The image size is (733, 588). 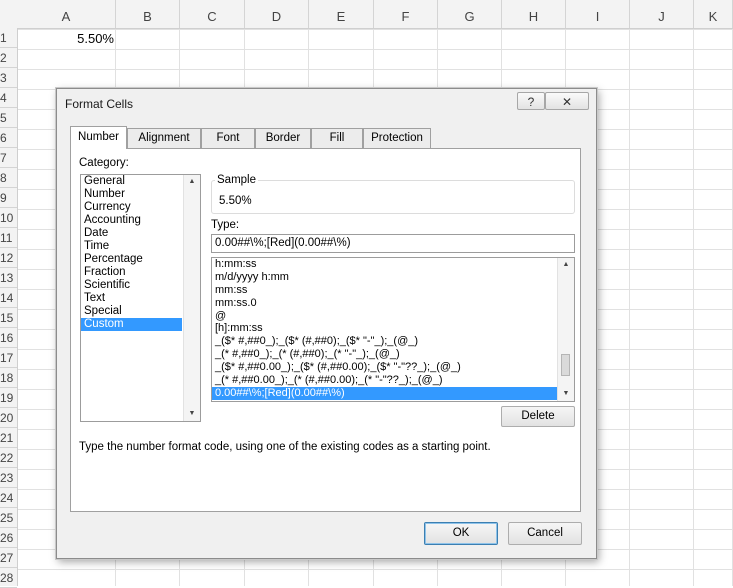 What do you see at coordinates (8, 158) in the screenshot?
I see `row-header-7: 7` at bounding box center [8, 158].